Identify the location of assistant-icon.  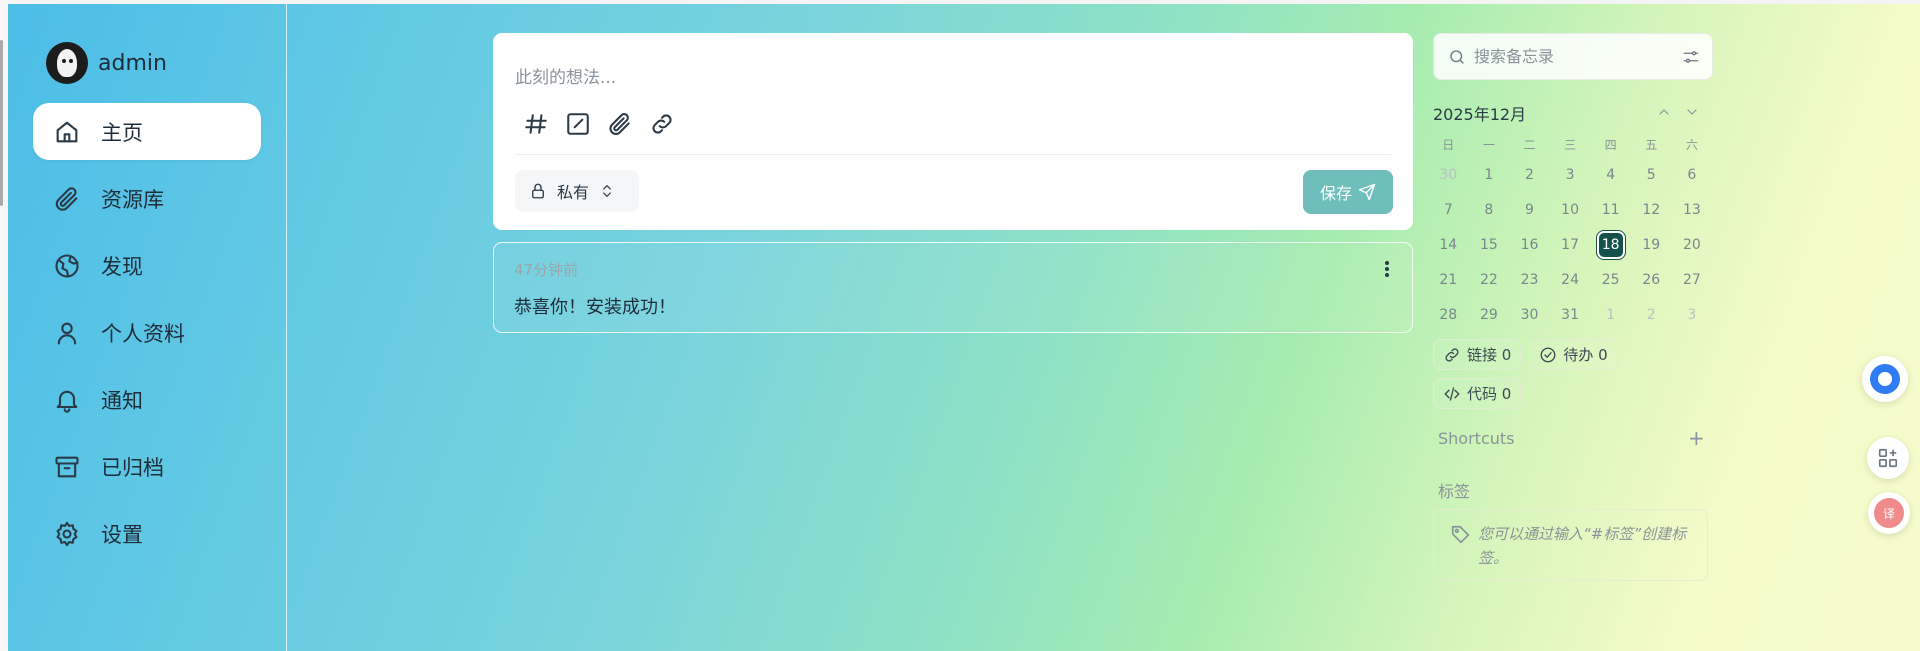
(1885, 379).